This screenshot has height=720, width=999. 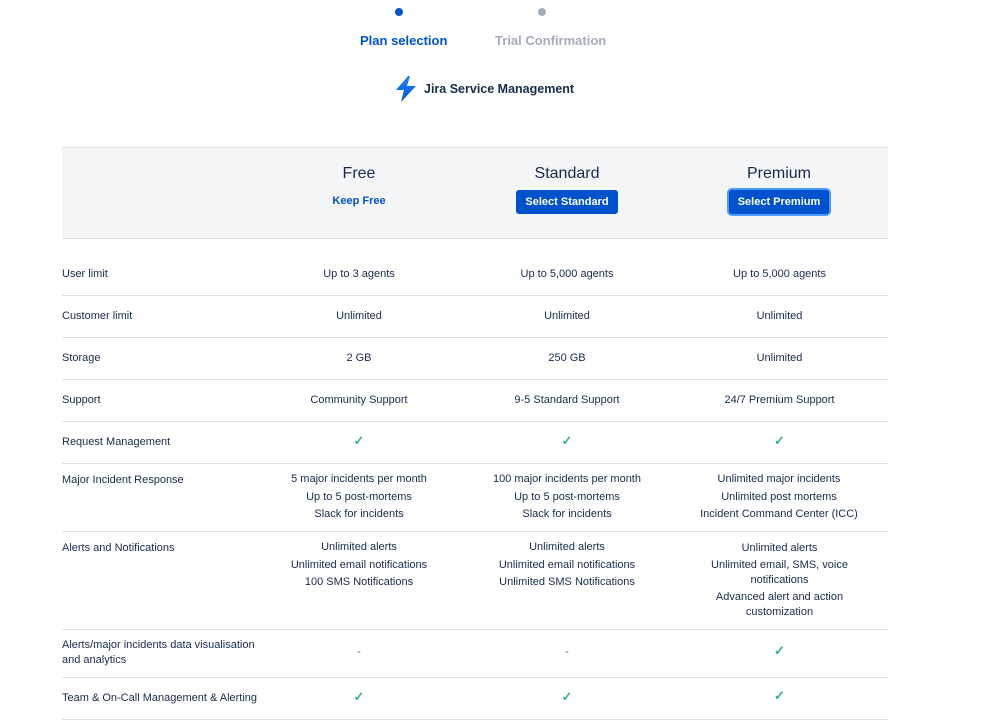 What do you see at coordinates (406, 89) in the screenshot?
I see `jira-service-management-logo-icon` at bounding box center [406, 89].